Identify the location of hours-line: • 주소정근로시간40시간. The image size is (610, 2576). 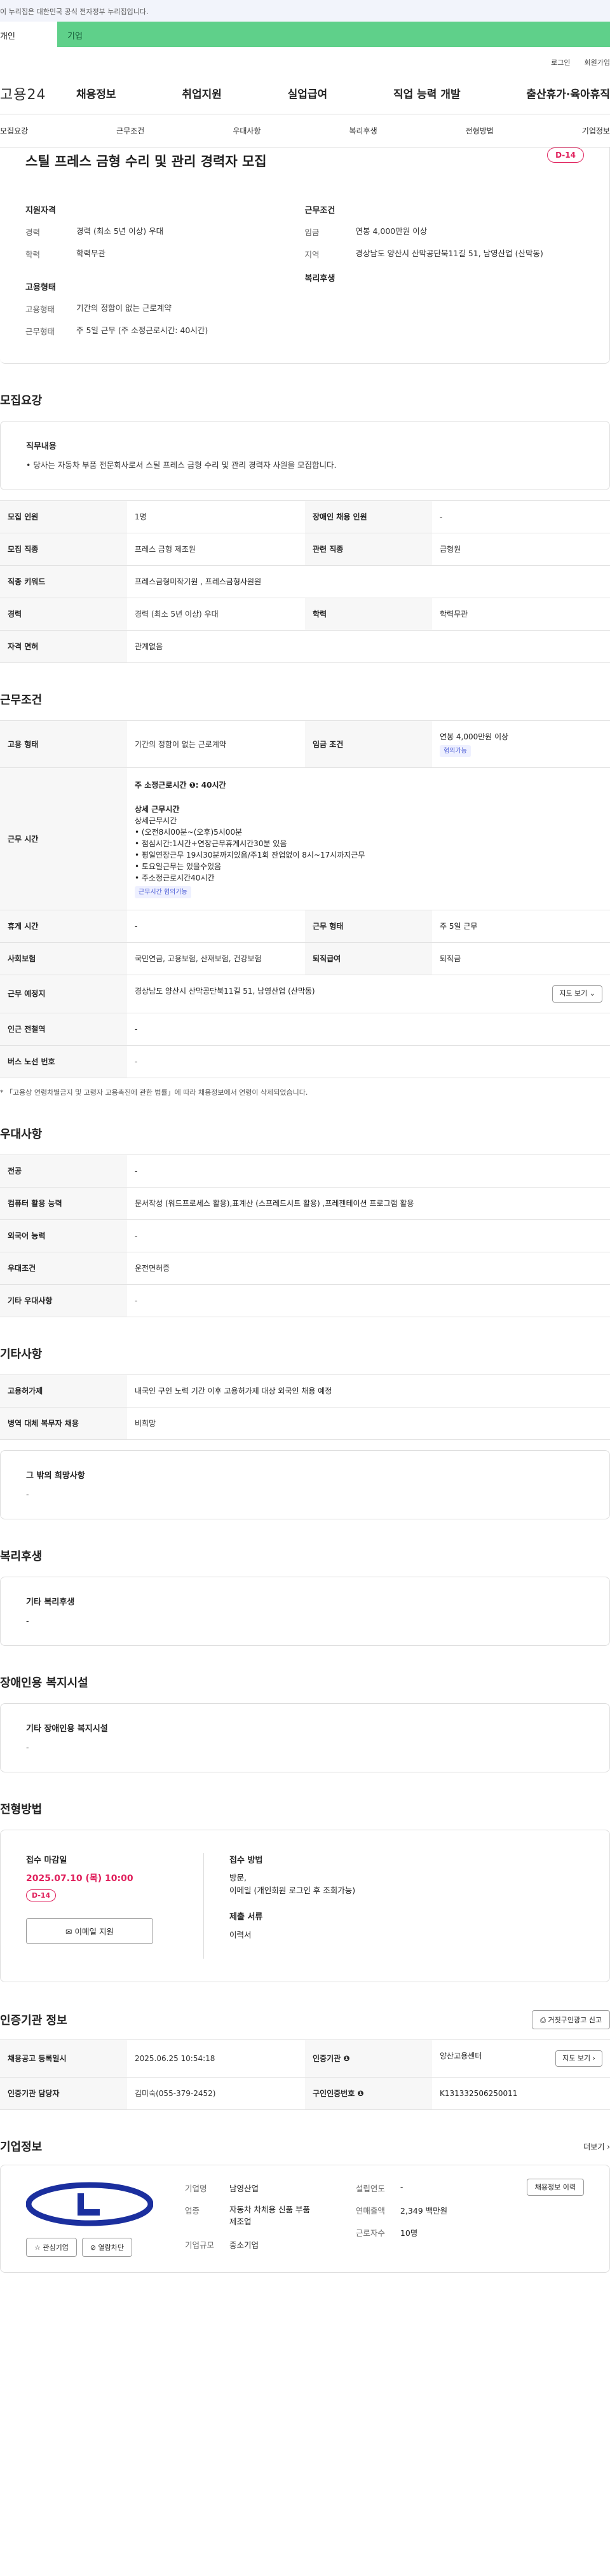
(175, 878).